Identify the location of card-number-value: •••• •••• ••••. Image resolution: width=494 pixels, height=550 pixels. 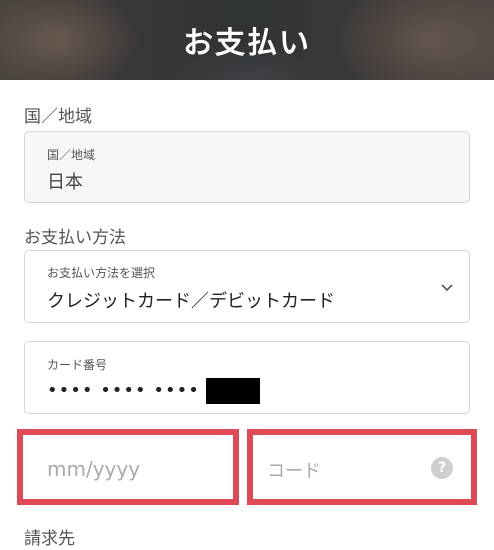
(153, 391).